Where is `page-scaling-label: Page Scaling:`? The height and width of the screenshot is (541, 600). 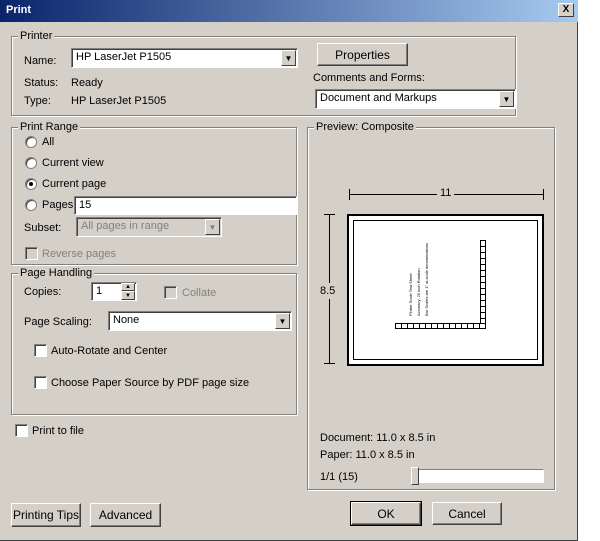
page-scaling-label: Page Scaling: is located at coordinates (58, 322).